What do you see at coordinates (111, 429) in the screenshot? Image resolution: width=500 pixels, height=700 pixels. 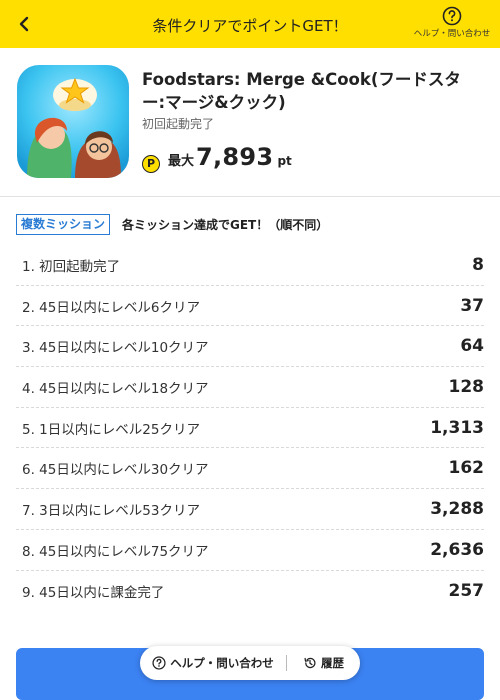 I see `mission-label: 5. 1日以内にレベル25クリア` at bounding box center [111, 429].